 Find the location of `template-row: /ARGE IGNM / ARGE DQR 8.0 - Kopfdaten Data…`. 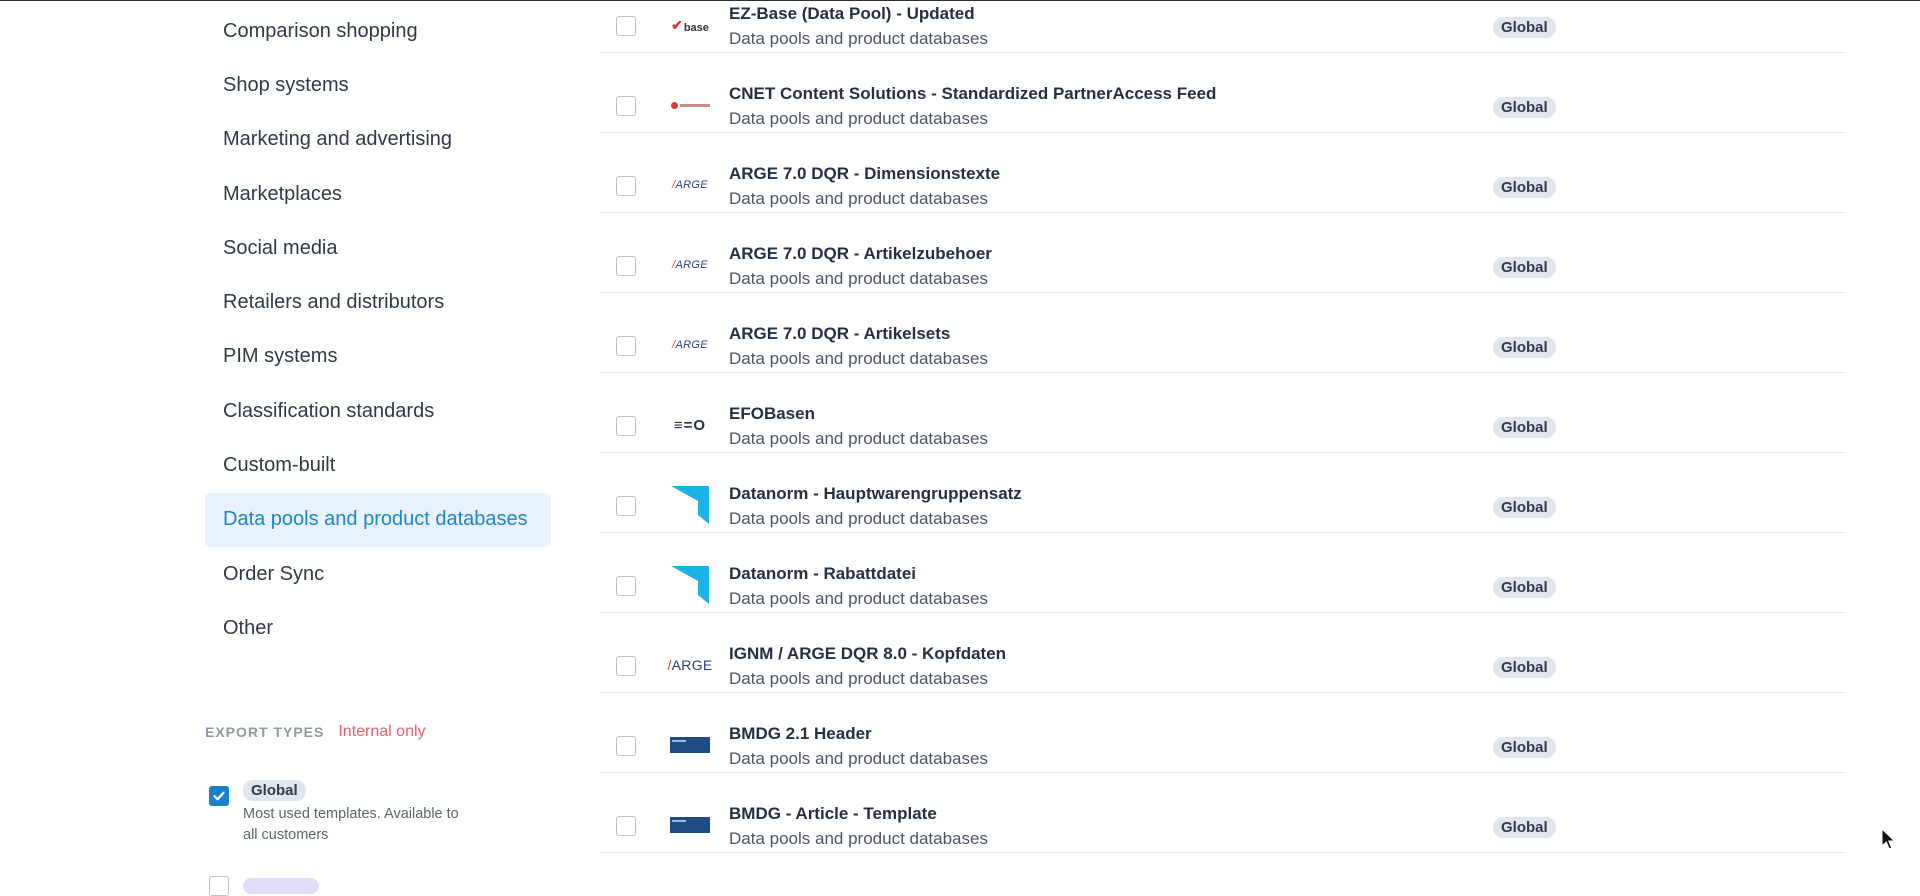

template-row: /ARGE IGNM / ARGE DQR 8.0 - Kopfdaten Data… is located at coordinates (1223, 653).